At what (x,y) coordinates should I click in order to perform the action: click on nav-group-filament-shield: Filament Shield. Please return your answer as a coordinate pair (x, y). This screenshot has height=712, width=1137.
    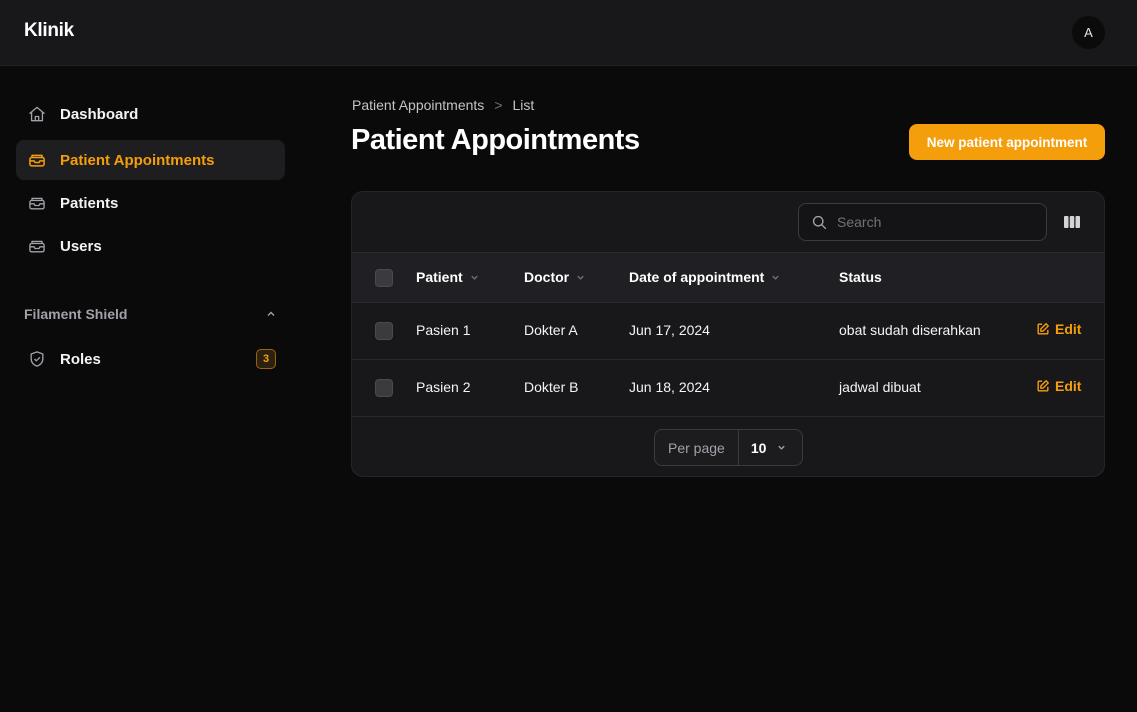
    Looking at the image, I should click on (150, 314).